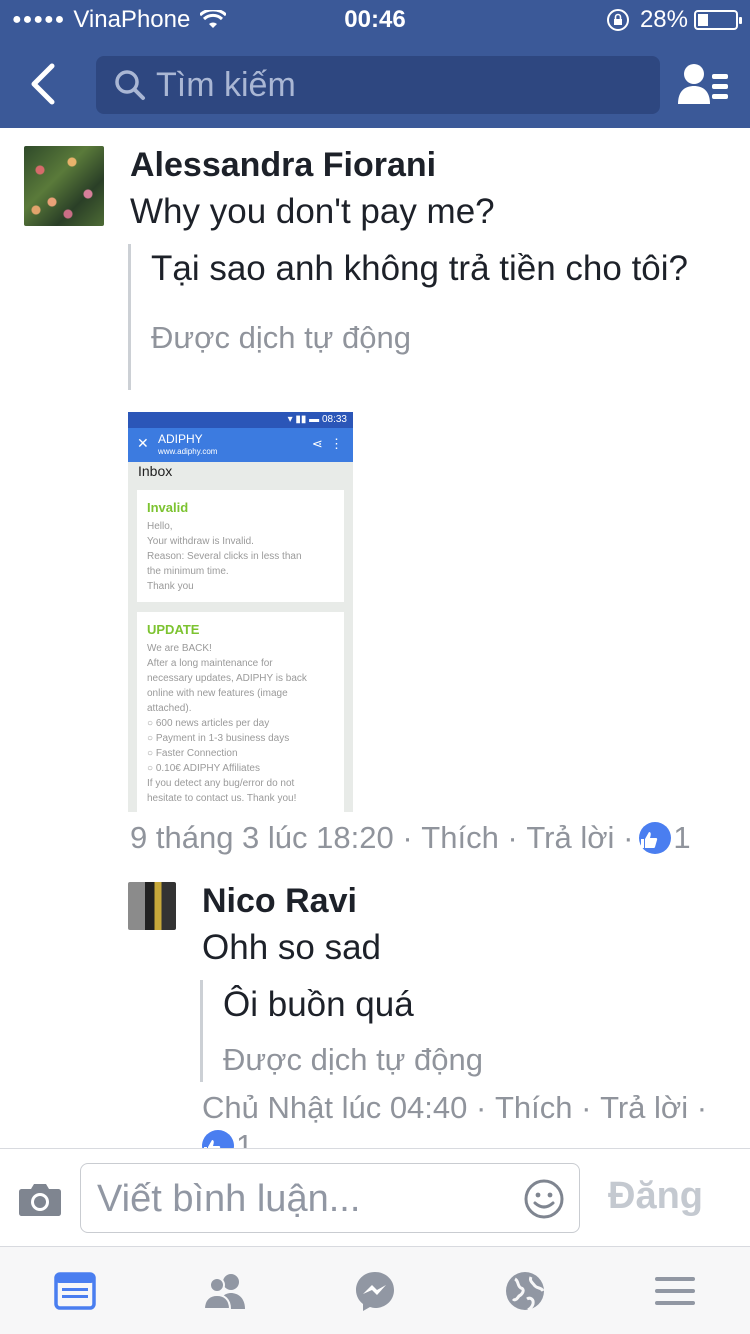 This screenshot has height=1334, width=750. What do you see at coordinates (312, 211) in the screenshot?
I see `comment-text: Why you don't pay me?` at bounding box center [312, 211].